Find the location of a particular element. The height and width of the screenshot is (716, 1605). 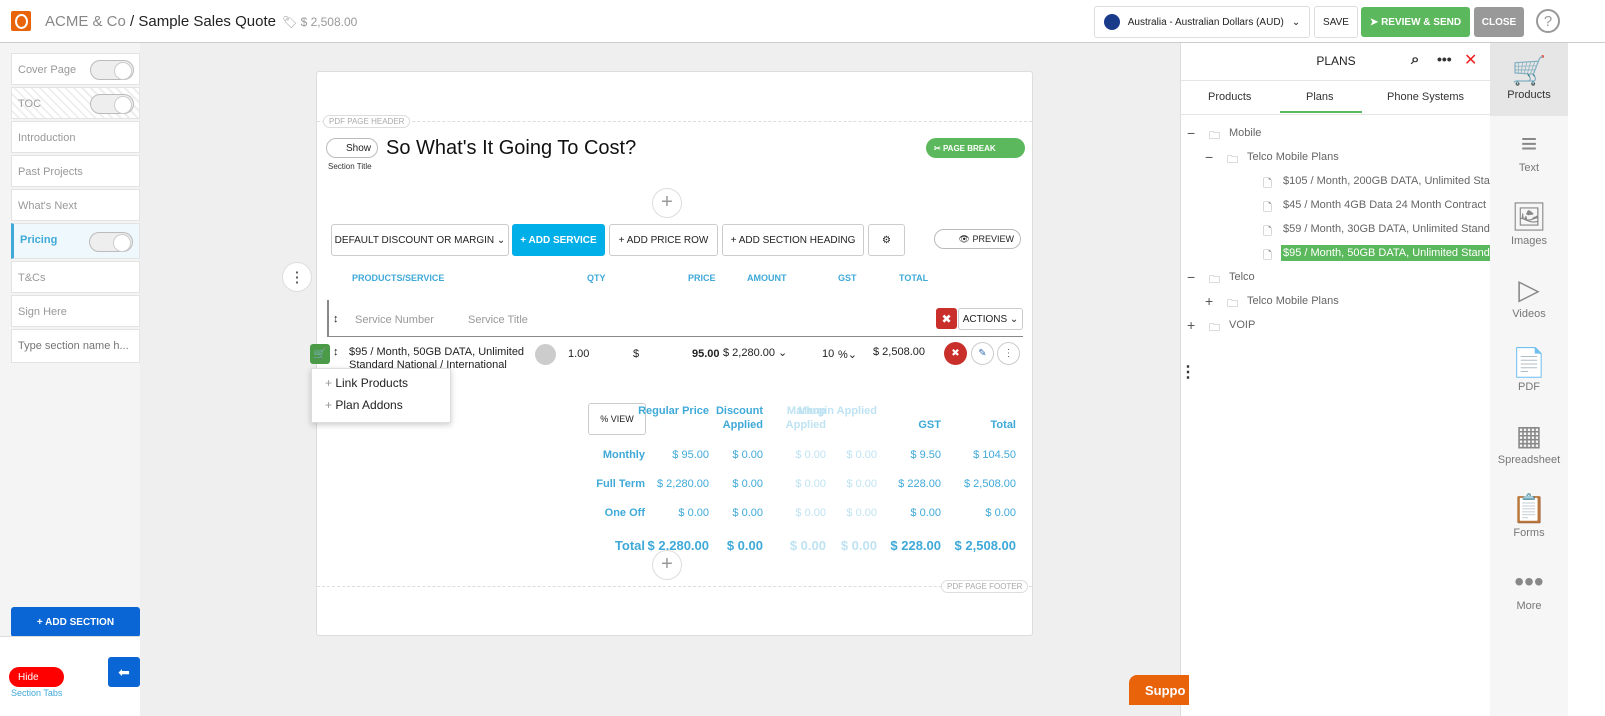

edit-brush-icon: ✎ is located at coordinates (982, 353).